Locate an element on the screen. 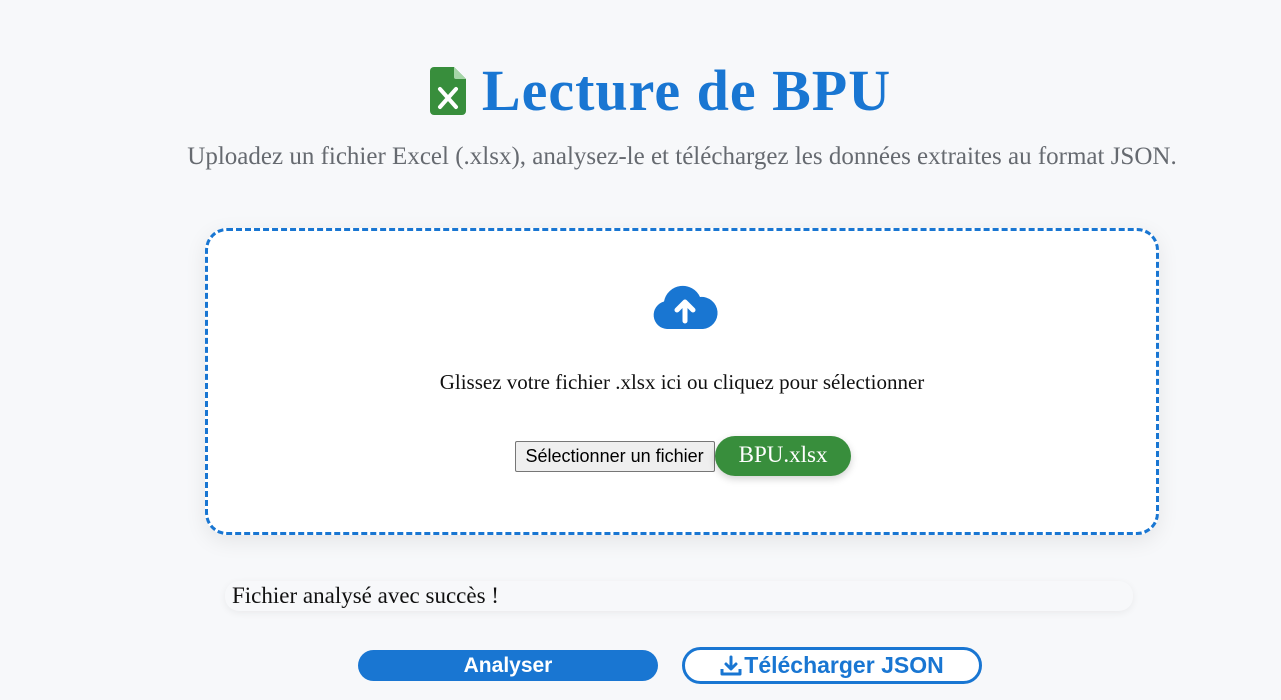 This screenshot has height=700, width=1281. excel-file-icon is located at coordinates (447, 91).